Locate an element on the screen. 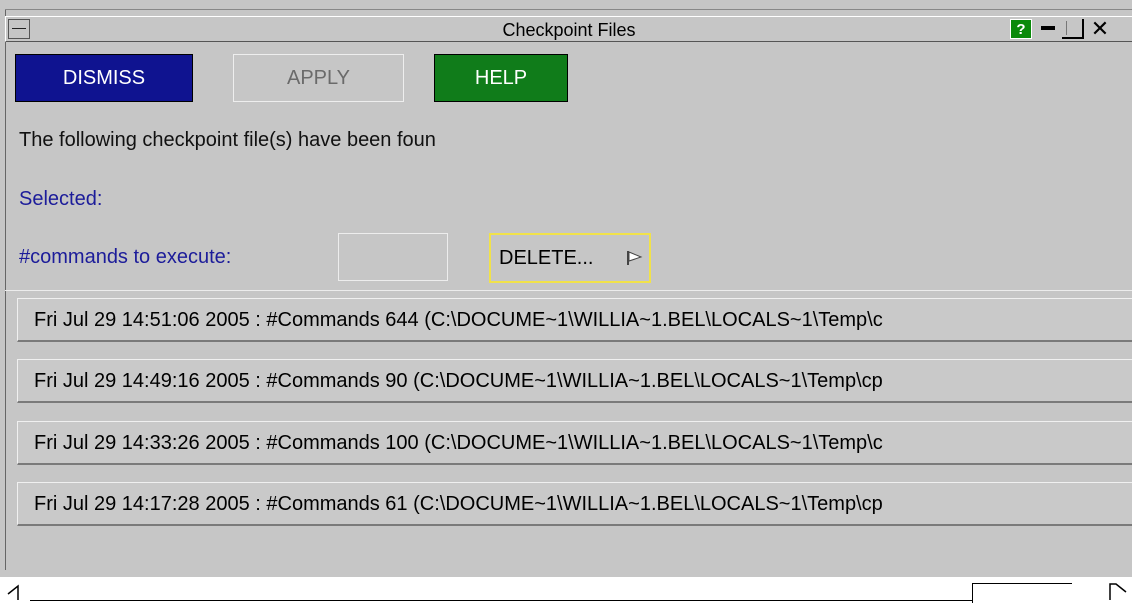 The height and width of the screenshot is (606, 1132). flag-icon is located at coordinates (635, 258).